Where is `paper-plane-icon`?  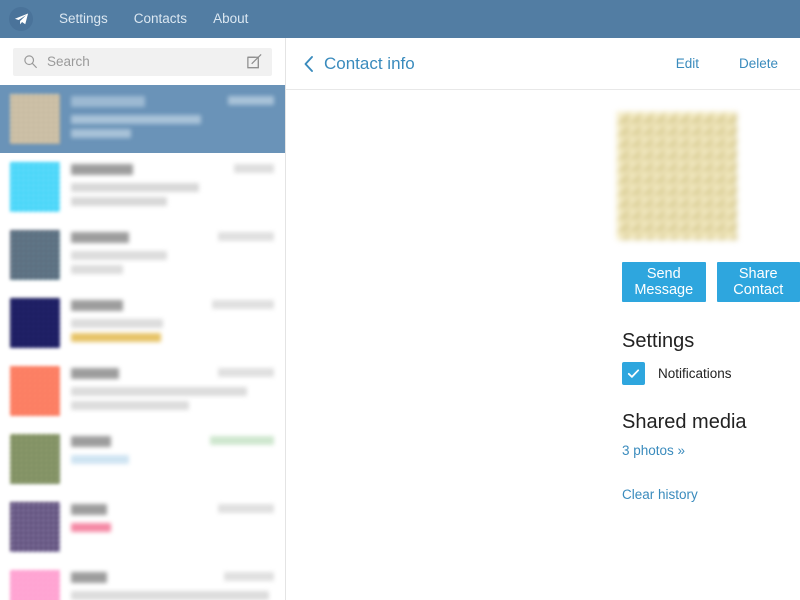
paper-plane-icon is located at coordinates (21, 18).